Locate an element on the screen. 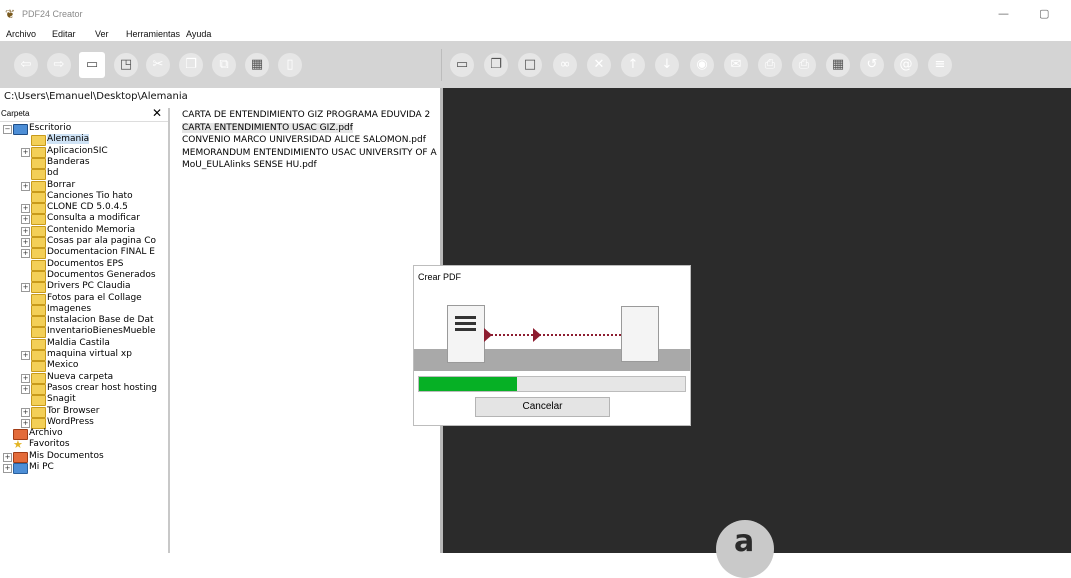  tree-item-label: Banderas is located at coordinates (68, 161).